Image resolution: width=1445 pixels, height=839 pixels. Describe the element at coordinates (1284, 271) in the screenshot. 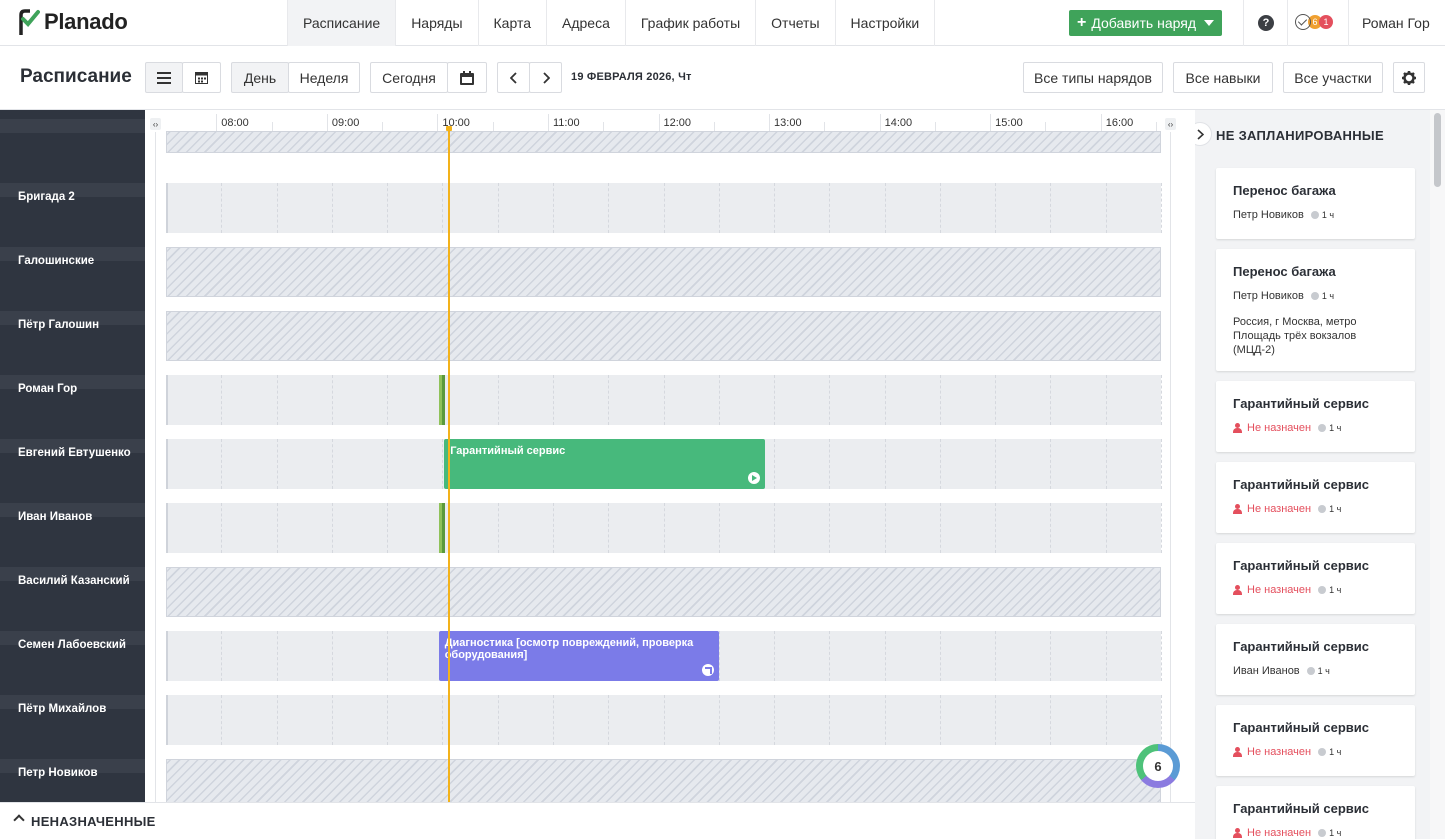

I see `card-title: Перенос багажа` at that location.